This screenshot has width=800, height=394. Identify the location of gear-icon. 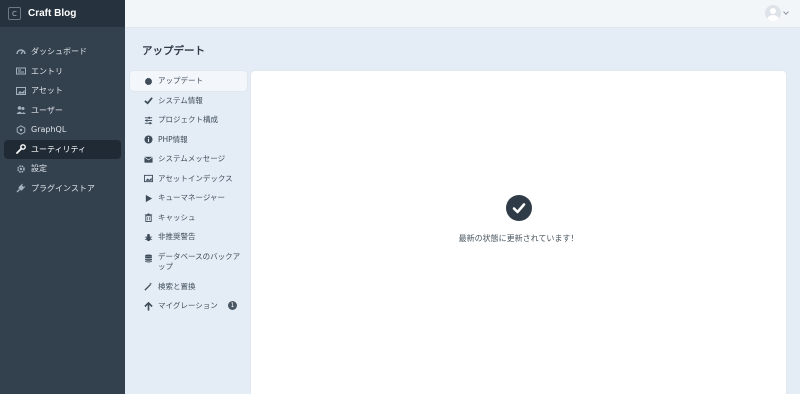
(21, 169).